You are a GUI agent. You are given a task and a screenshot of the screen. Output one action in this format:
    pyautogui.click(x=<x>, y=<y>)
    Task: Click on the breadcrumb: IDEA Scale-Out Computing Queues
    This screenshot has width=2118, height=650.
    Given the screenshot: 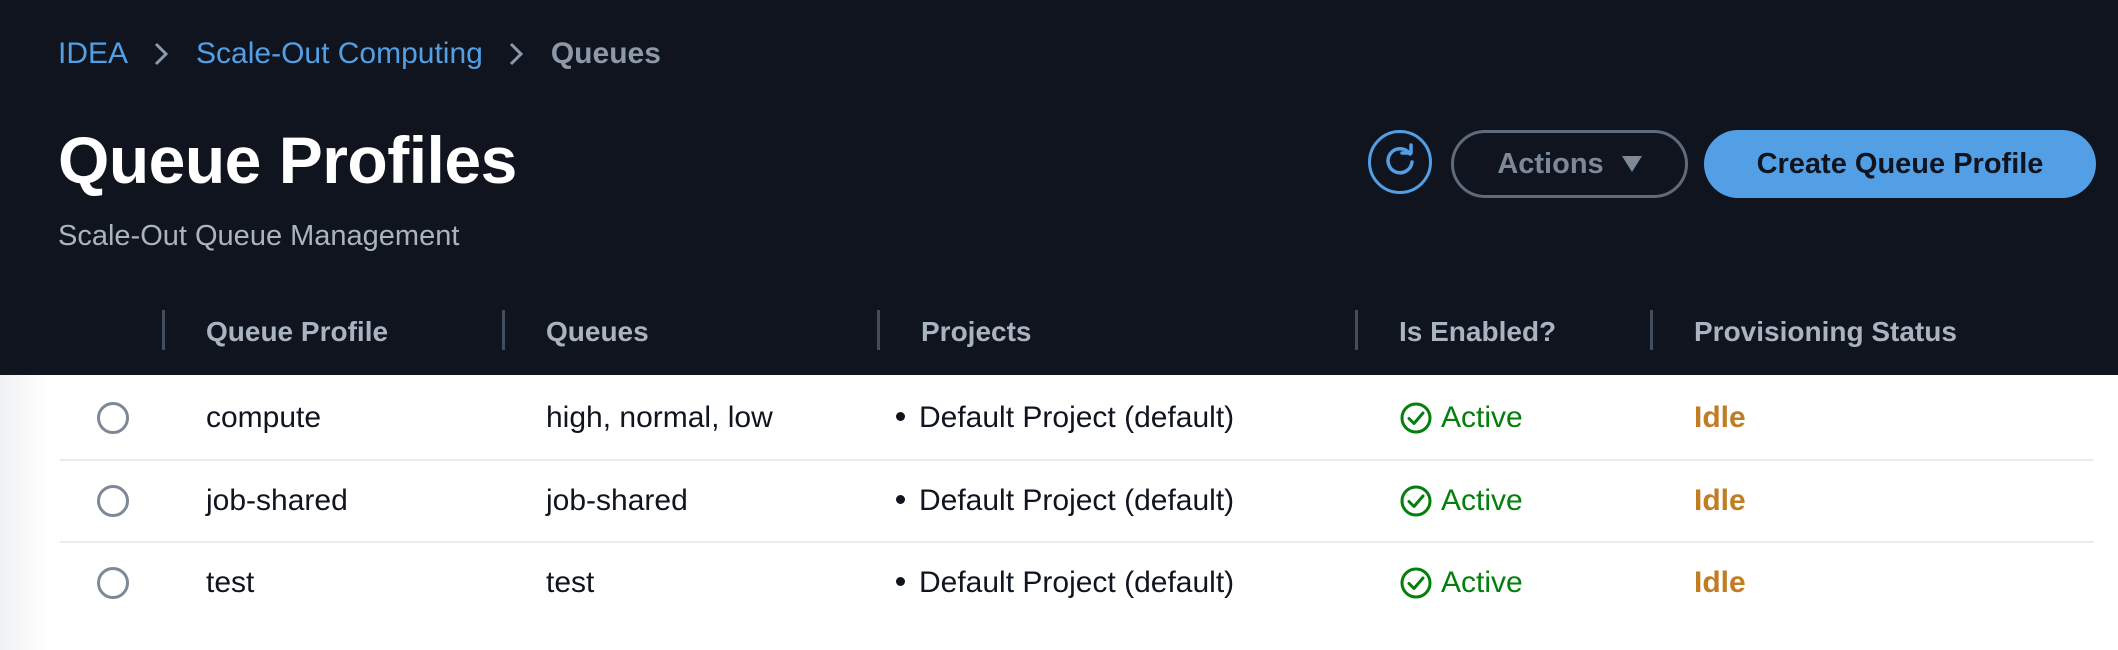 What is the action you would take?
    pyautogui.click(x=359, y=54)
    